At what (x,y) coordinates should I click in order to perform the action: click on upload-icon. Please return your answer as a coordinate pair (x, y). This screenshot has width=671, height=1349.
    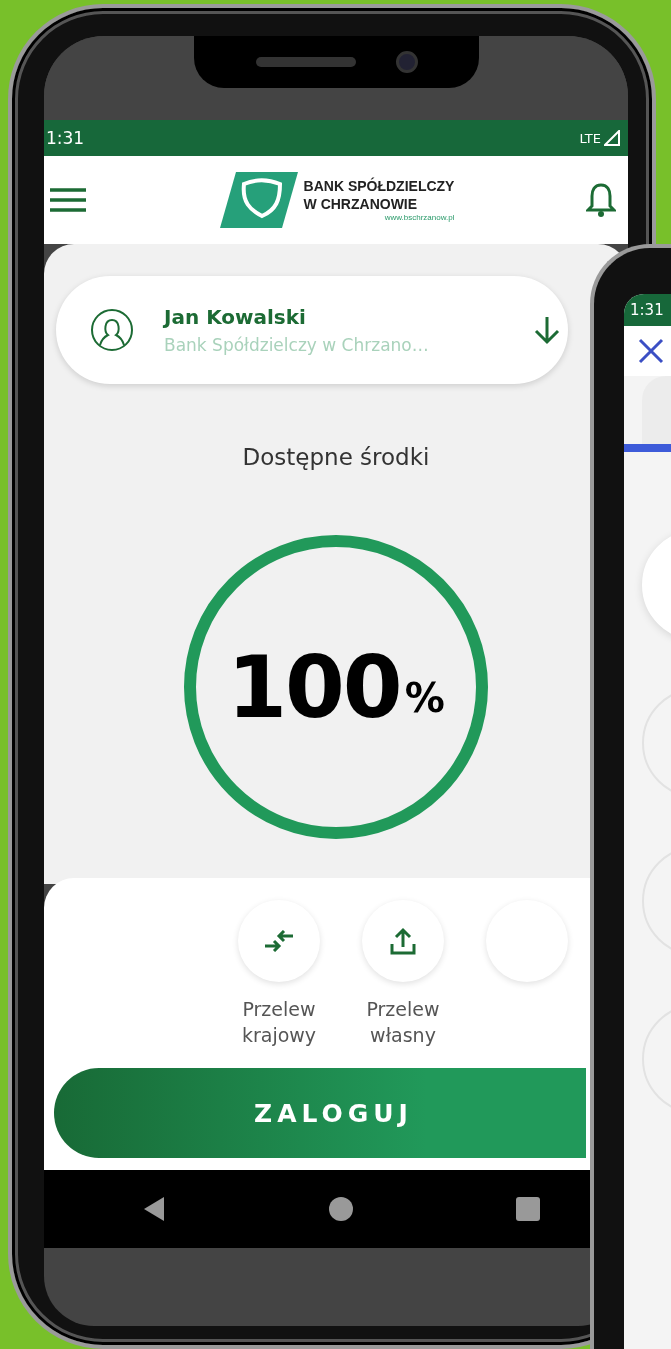
    Looking at the image, I should click on (403, 941).